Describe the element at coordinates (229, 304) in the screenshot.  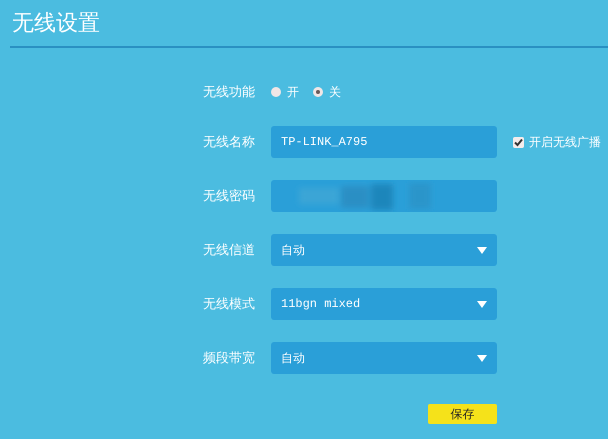
I see `field-label: 无线模式` at that location.